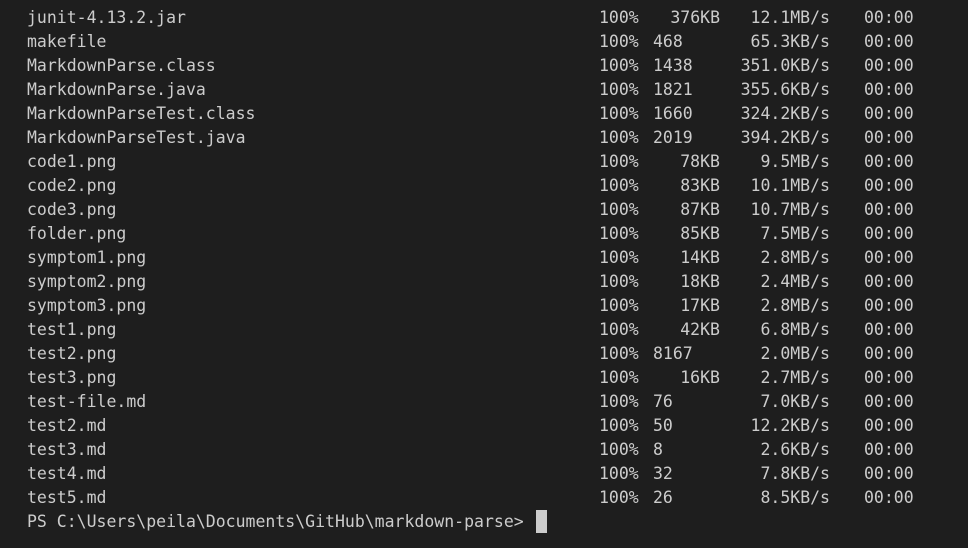  What do you see at coordinates (795, 473) in the screenshot?
I see `transfer-rate: 7.8KB/s` at bounding box center [795, 473].